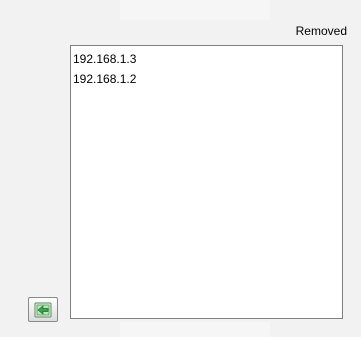  What do you see at coordinates (321, 31) in the screenshot?
I see `removed-list-label: Removed` at bounding box center [321, 31].